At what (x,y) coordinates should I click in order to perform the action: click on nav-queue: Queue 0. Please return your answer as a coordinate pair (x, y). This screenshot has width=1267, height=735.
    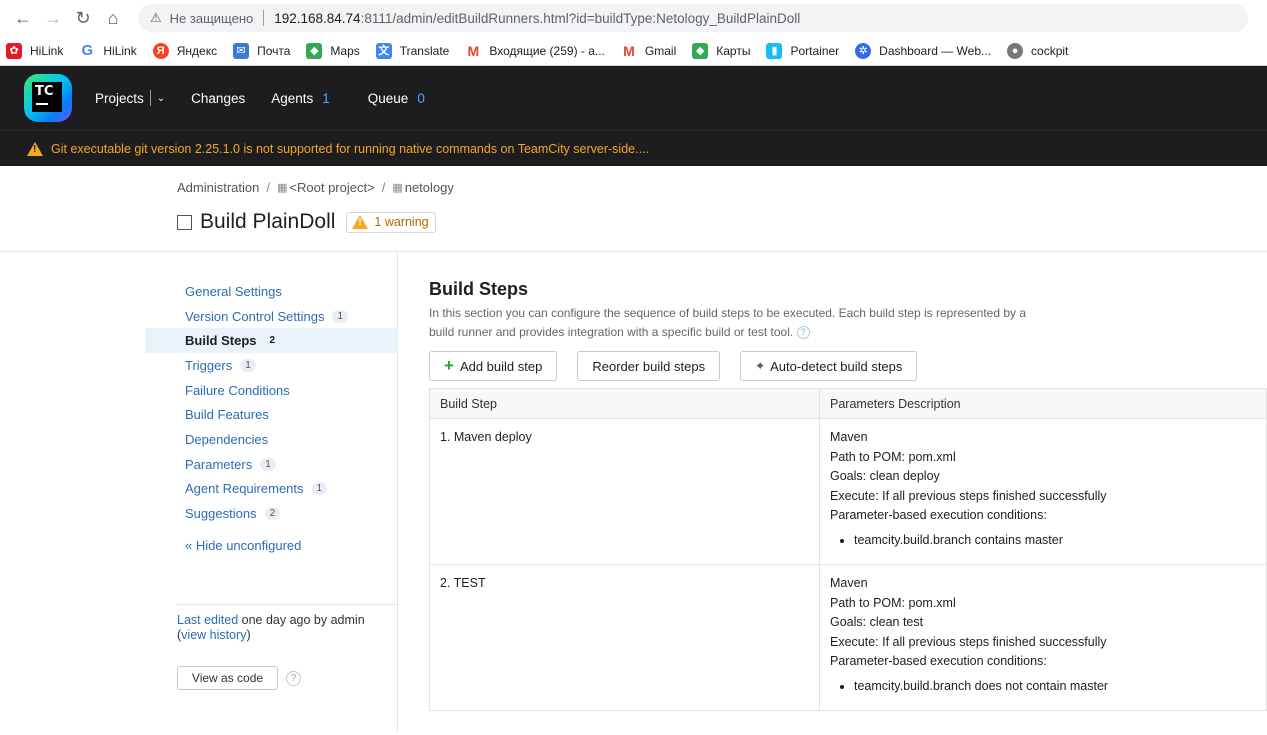
    Looking at the image, I should click on (396, 98).